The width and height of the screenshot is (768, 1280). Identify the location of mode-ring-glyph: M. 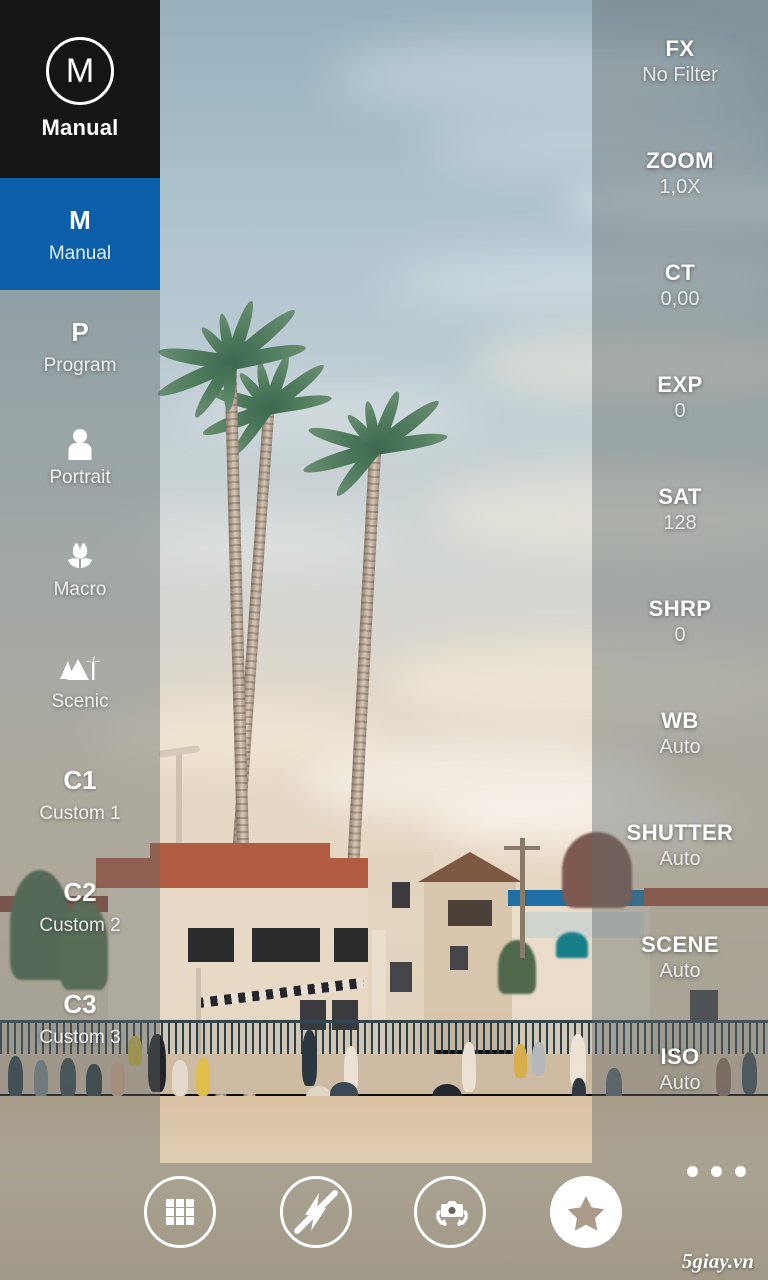
(80, 71).